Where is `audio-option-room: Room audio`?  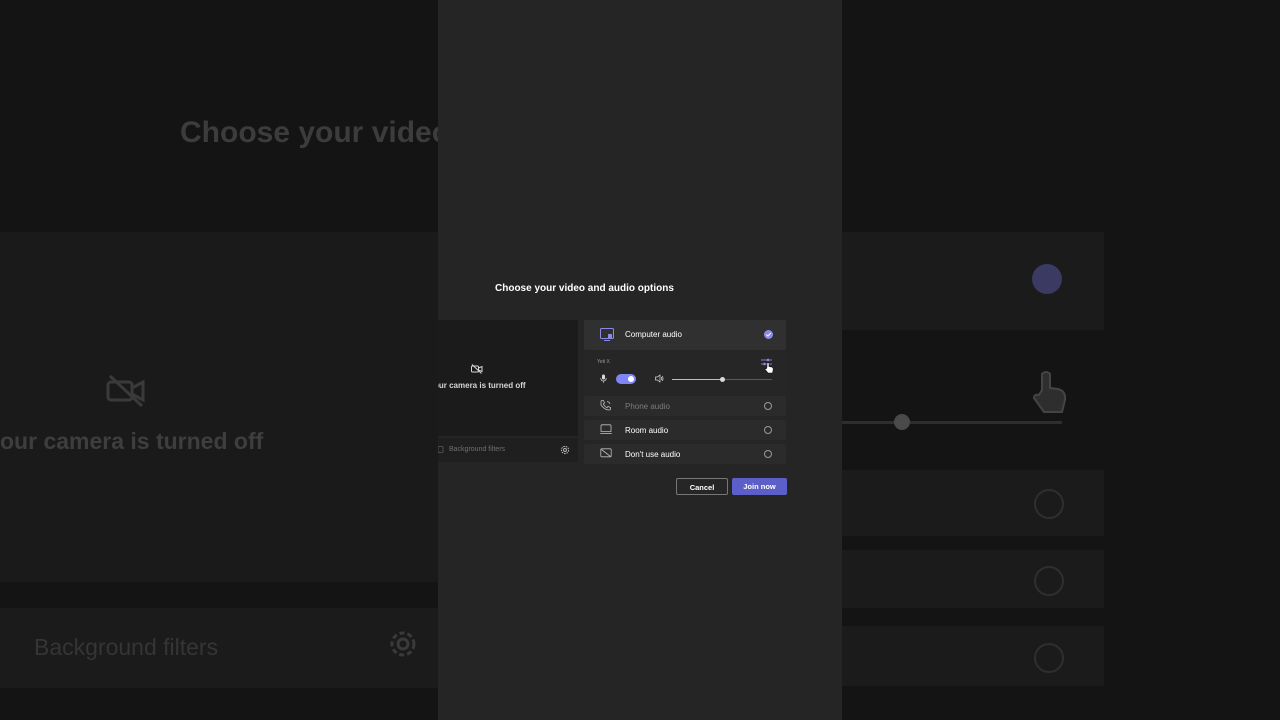
audio-option-room: Room audio is located at coordinates (685, 430).